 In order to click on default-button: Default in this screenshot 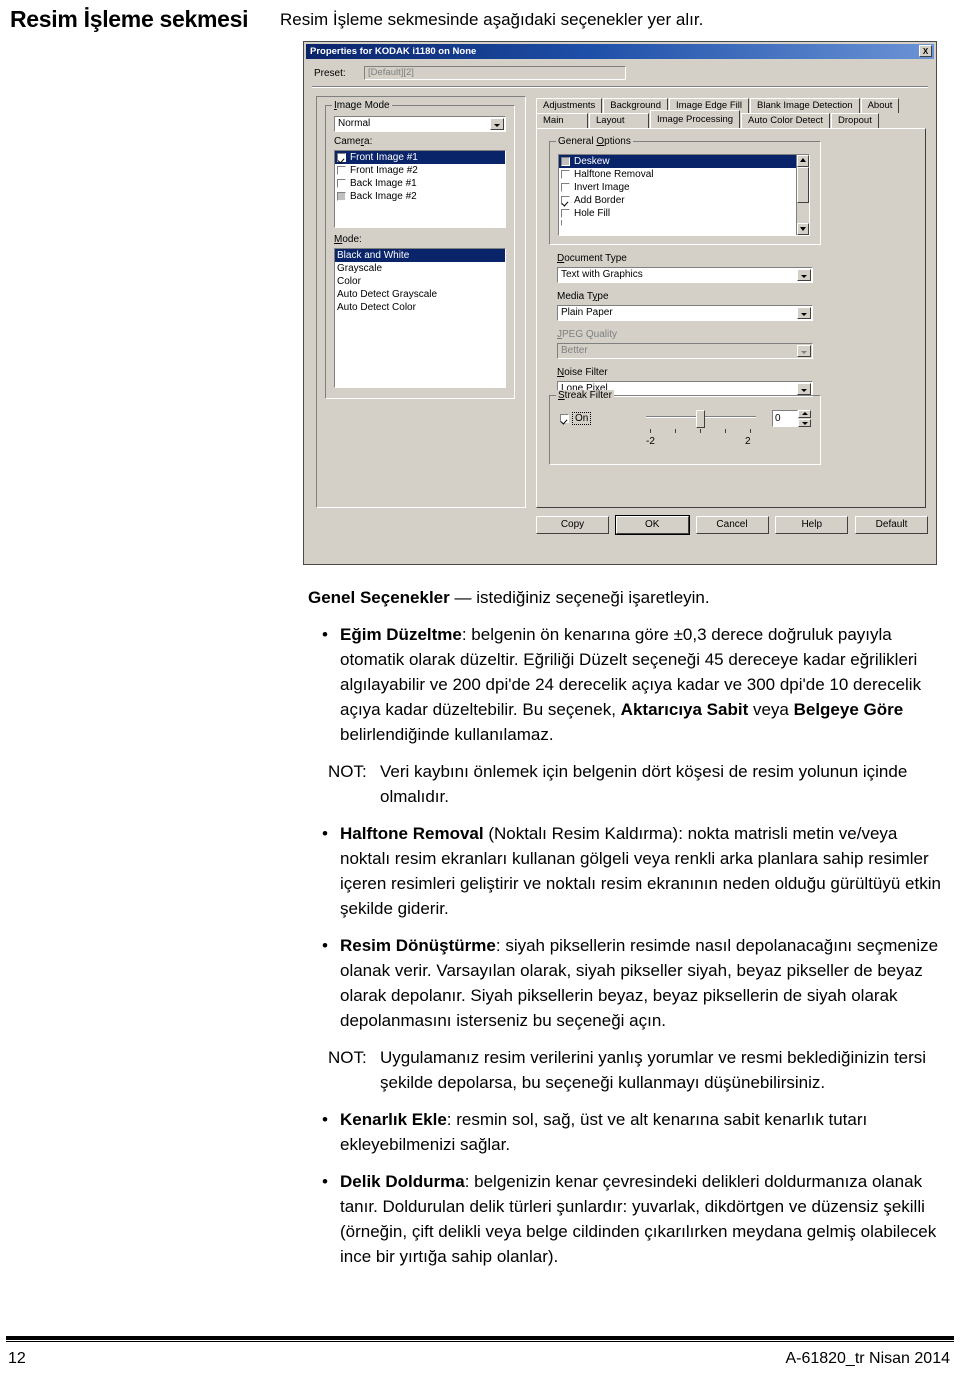, I will do `click(891, 525)`.